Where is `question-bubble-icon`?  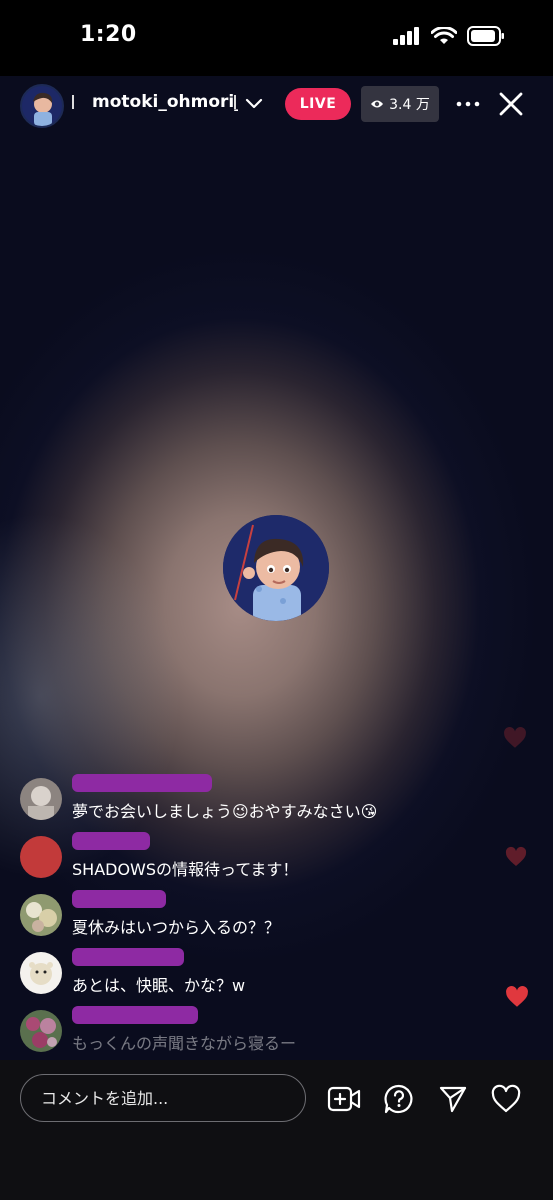
question-bubble-icon is located at coordinates (398, 1099).